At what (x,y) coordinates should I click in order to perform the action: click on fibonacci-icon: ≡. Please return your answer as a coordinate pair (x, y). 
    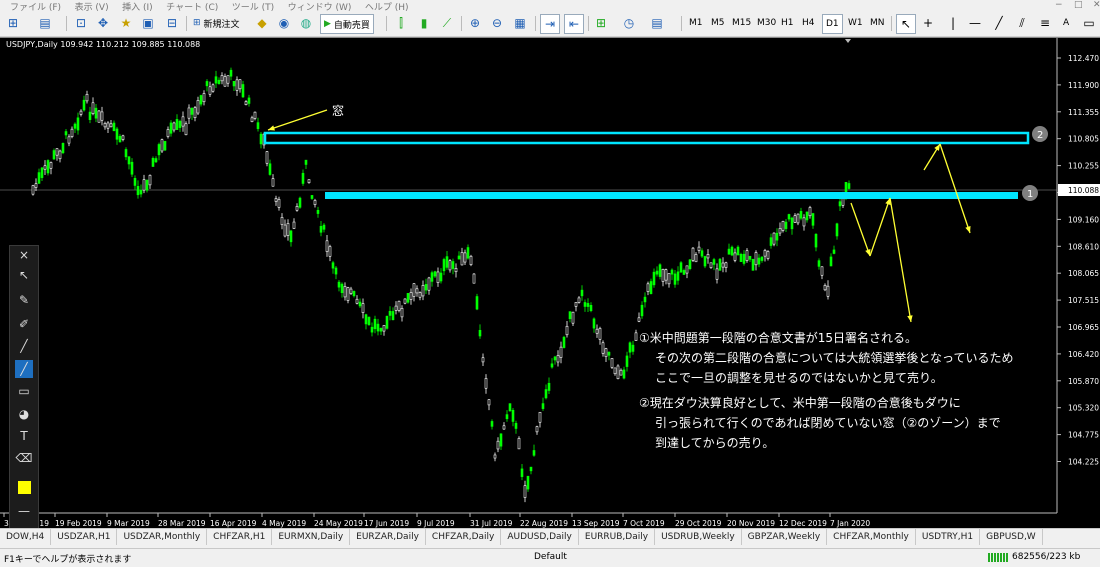
    Looking at the image, I should click on (1045, 23).